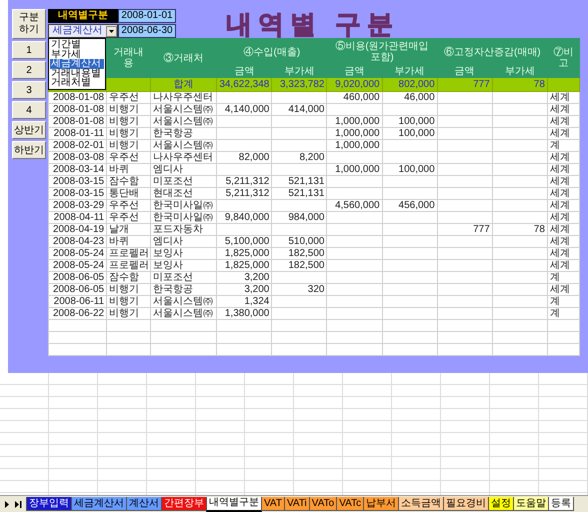 The image size is (588, 512). Describe the element at coordinates (244, 218) in the screenshot. I see `table-cell: 9,840,000` at that location.